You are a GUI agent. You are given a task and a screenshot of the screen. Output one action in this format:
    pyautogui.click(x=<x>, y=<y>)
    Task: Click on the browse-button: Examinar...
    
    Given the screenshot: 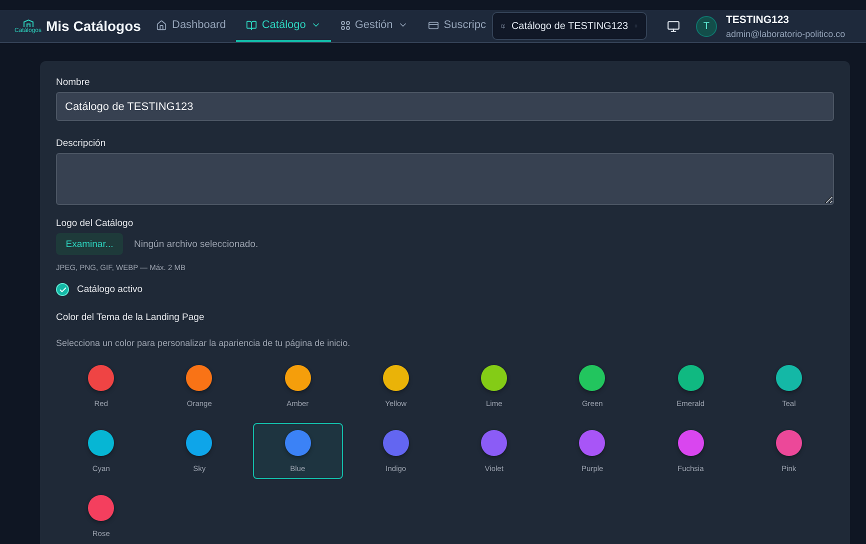 What is the action you would take?
    pyautogui.click(x=89, y=244)
    